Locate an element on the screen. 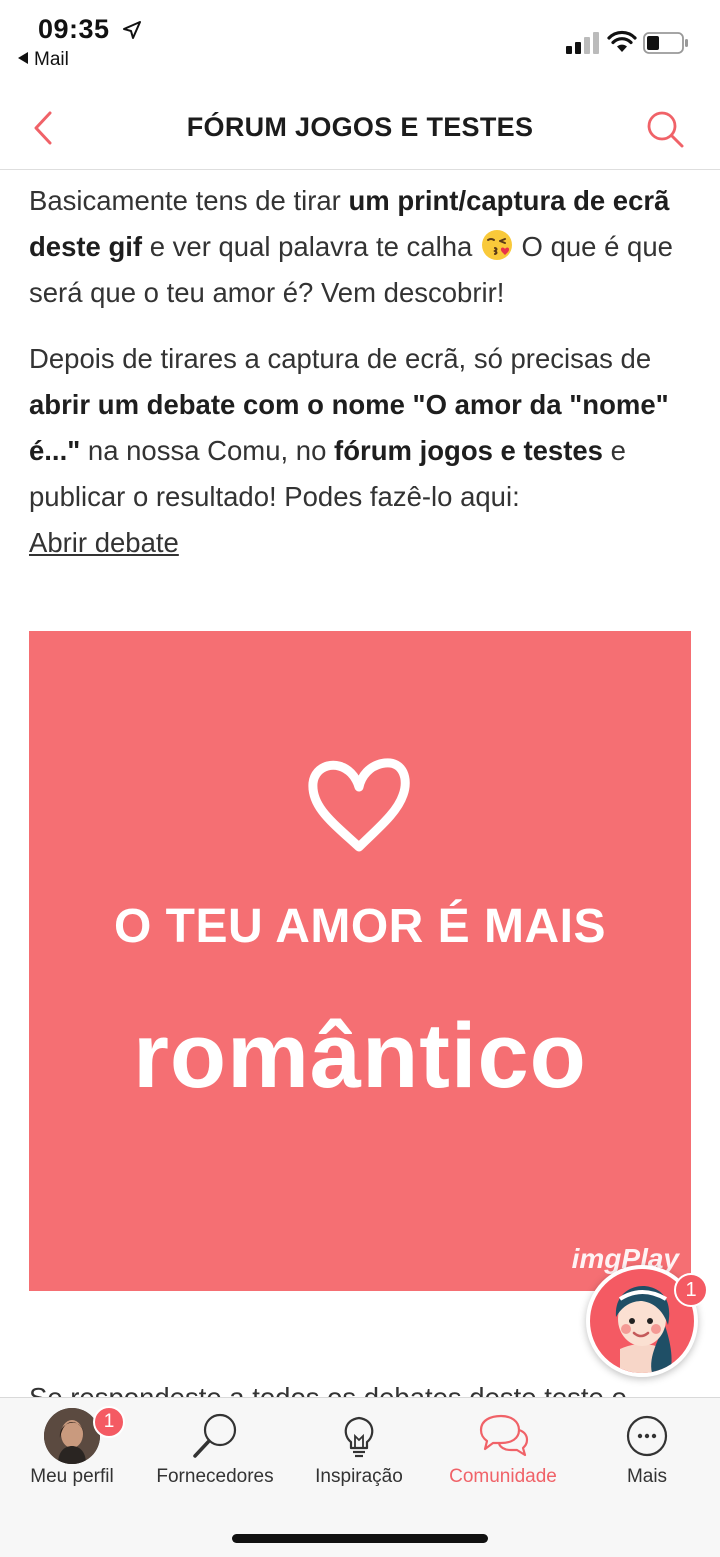 This screenshot has height=1557, width=720. back-app-label: Mail is located at coordinates (51, 59).